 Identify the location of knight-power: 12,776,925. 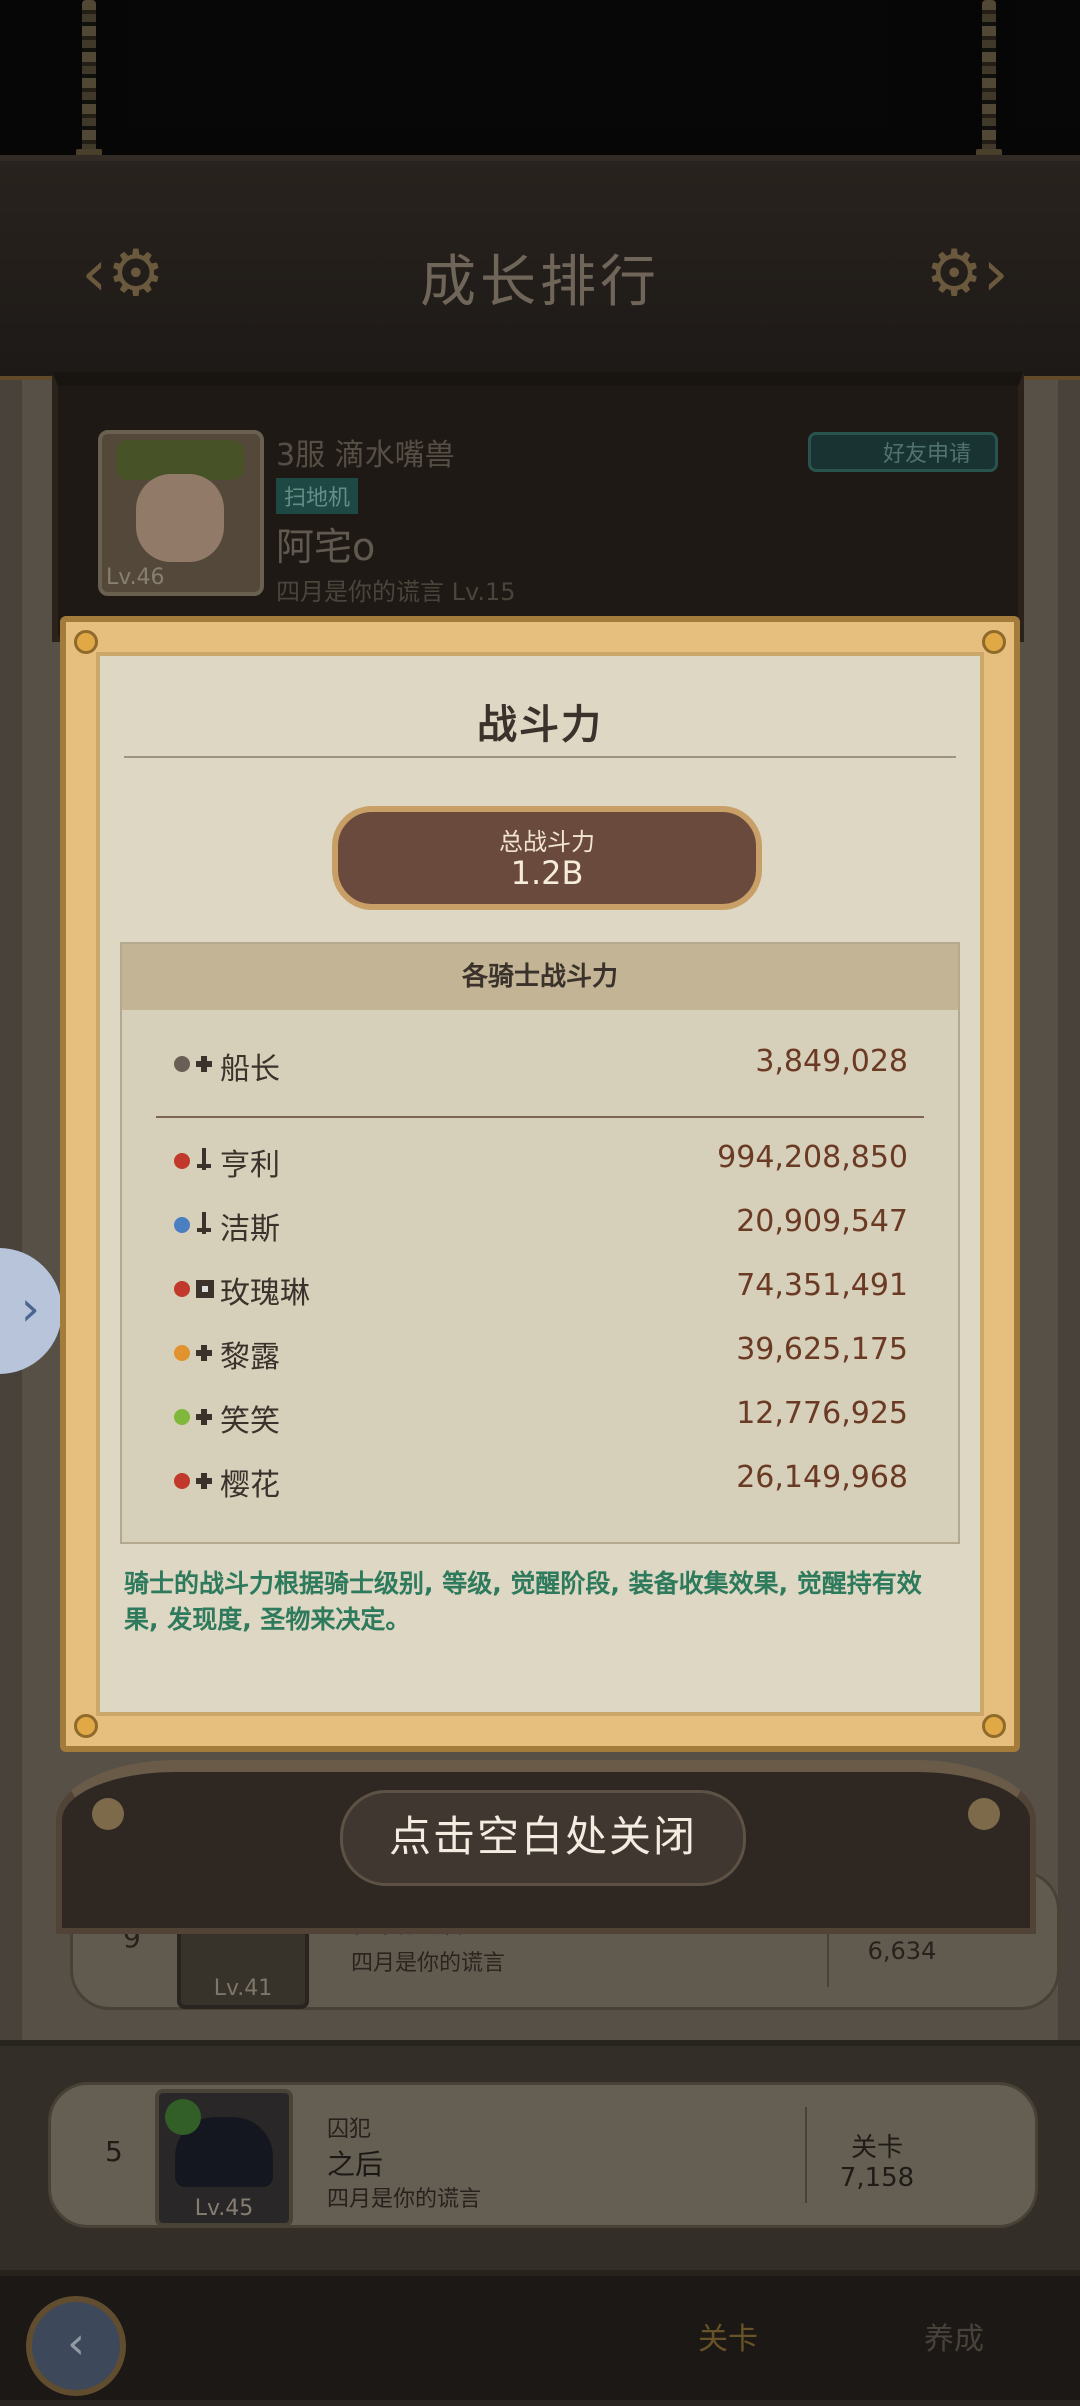
(822, 1413).